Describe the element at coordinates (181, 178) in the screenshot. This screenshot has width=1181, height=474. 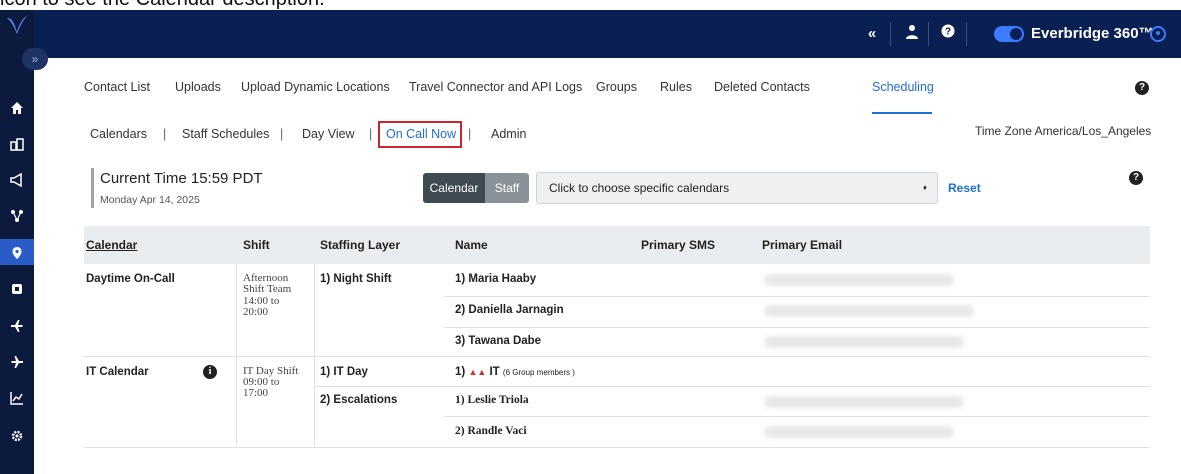
I see `current-time: Current Time 15:59 PDT` at that location.